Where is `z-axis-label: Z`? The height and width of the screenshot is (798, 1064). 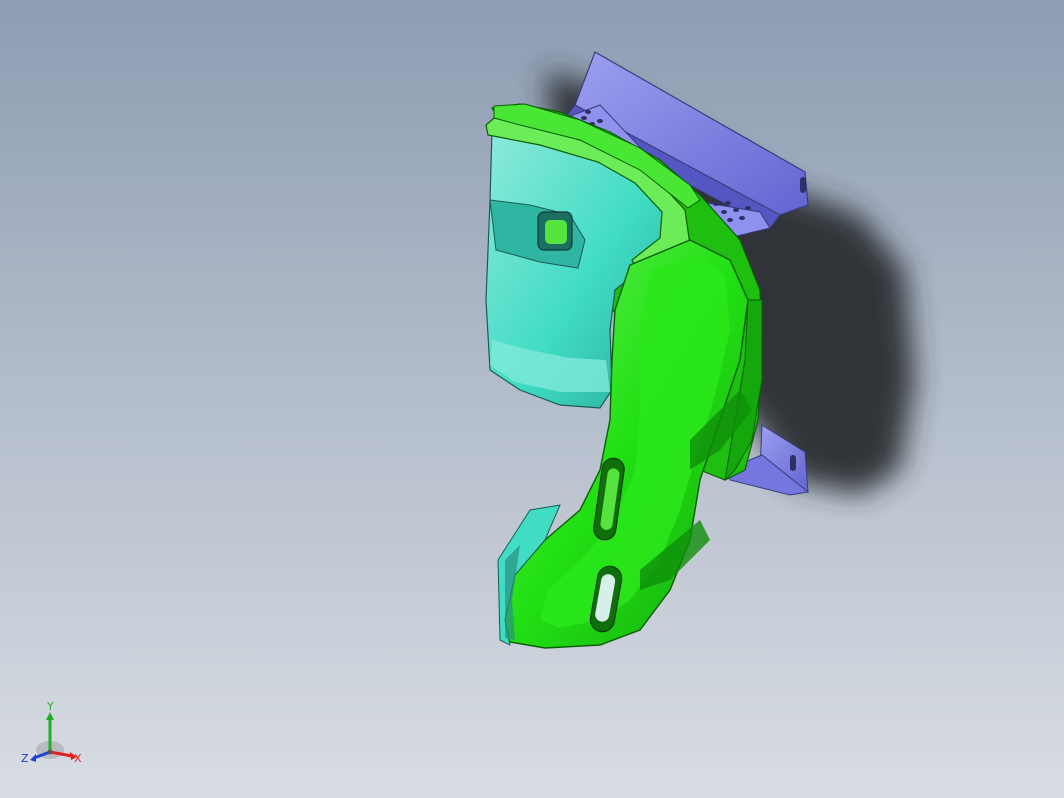
z-axis-label: Z is located at coordinates (25, 758).